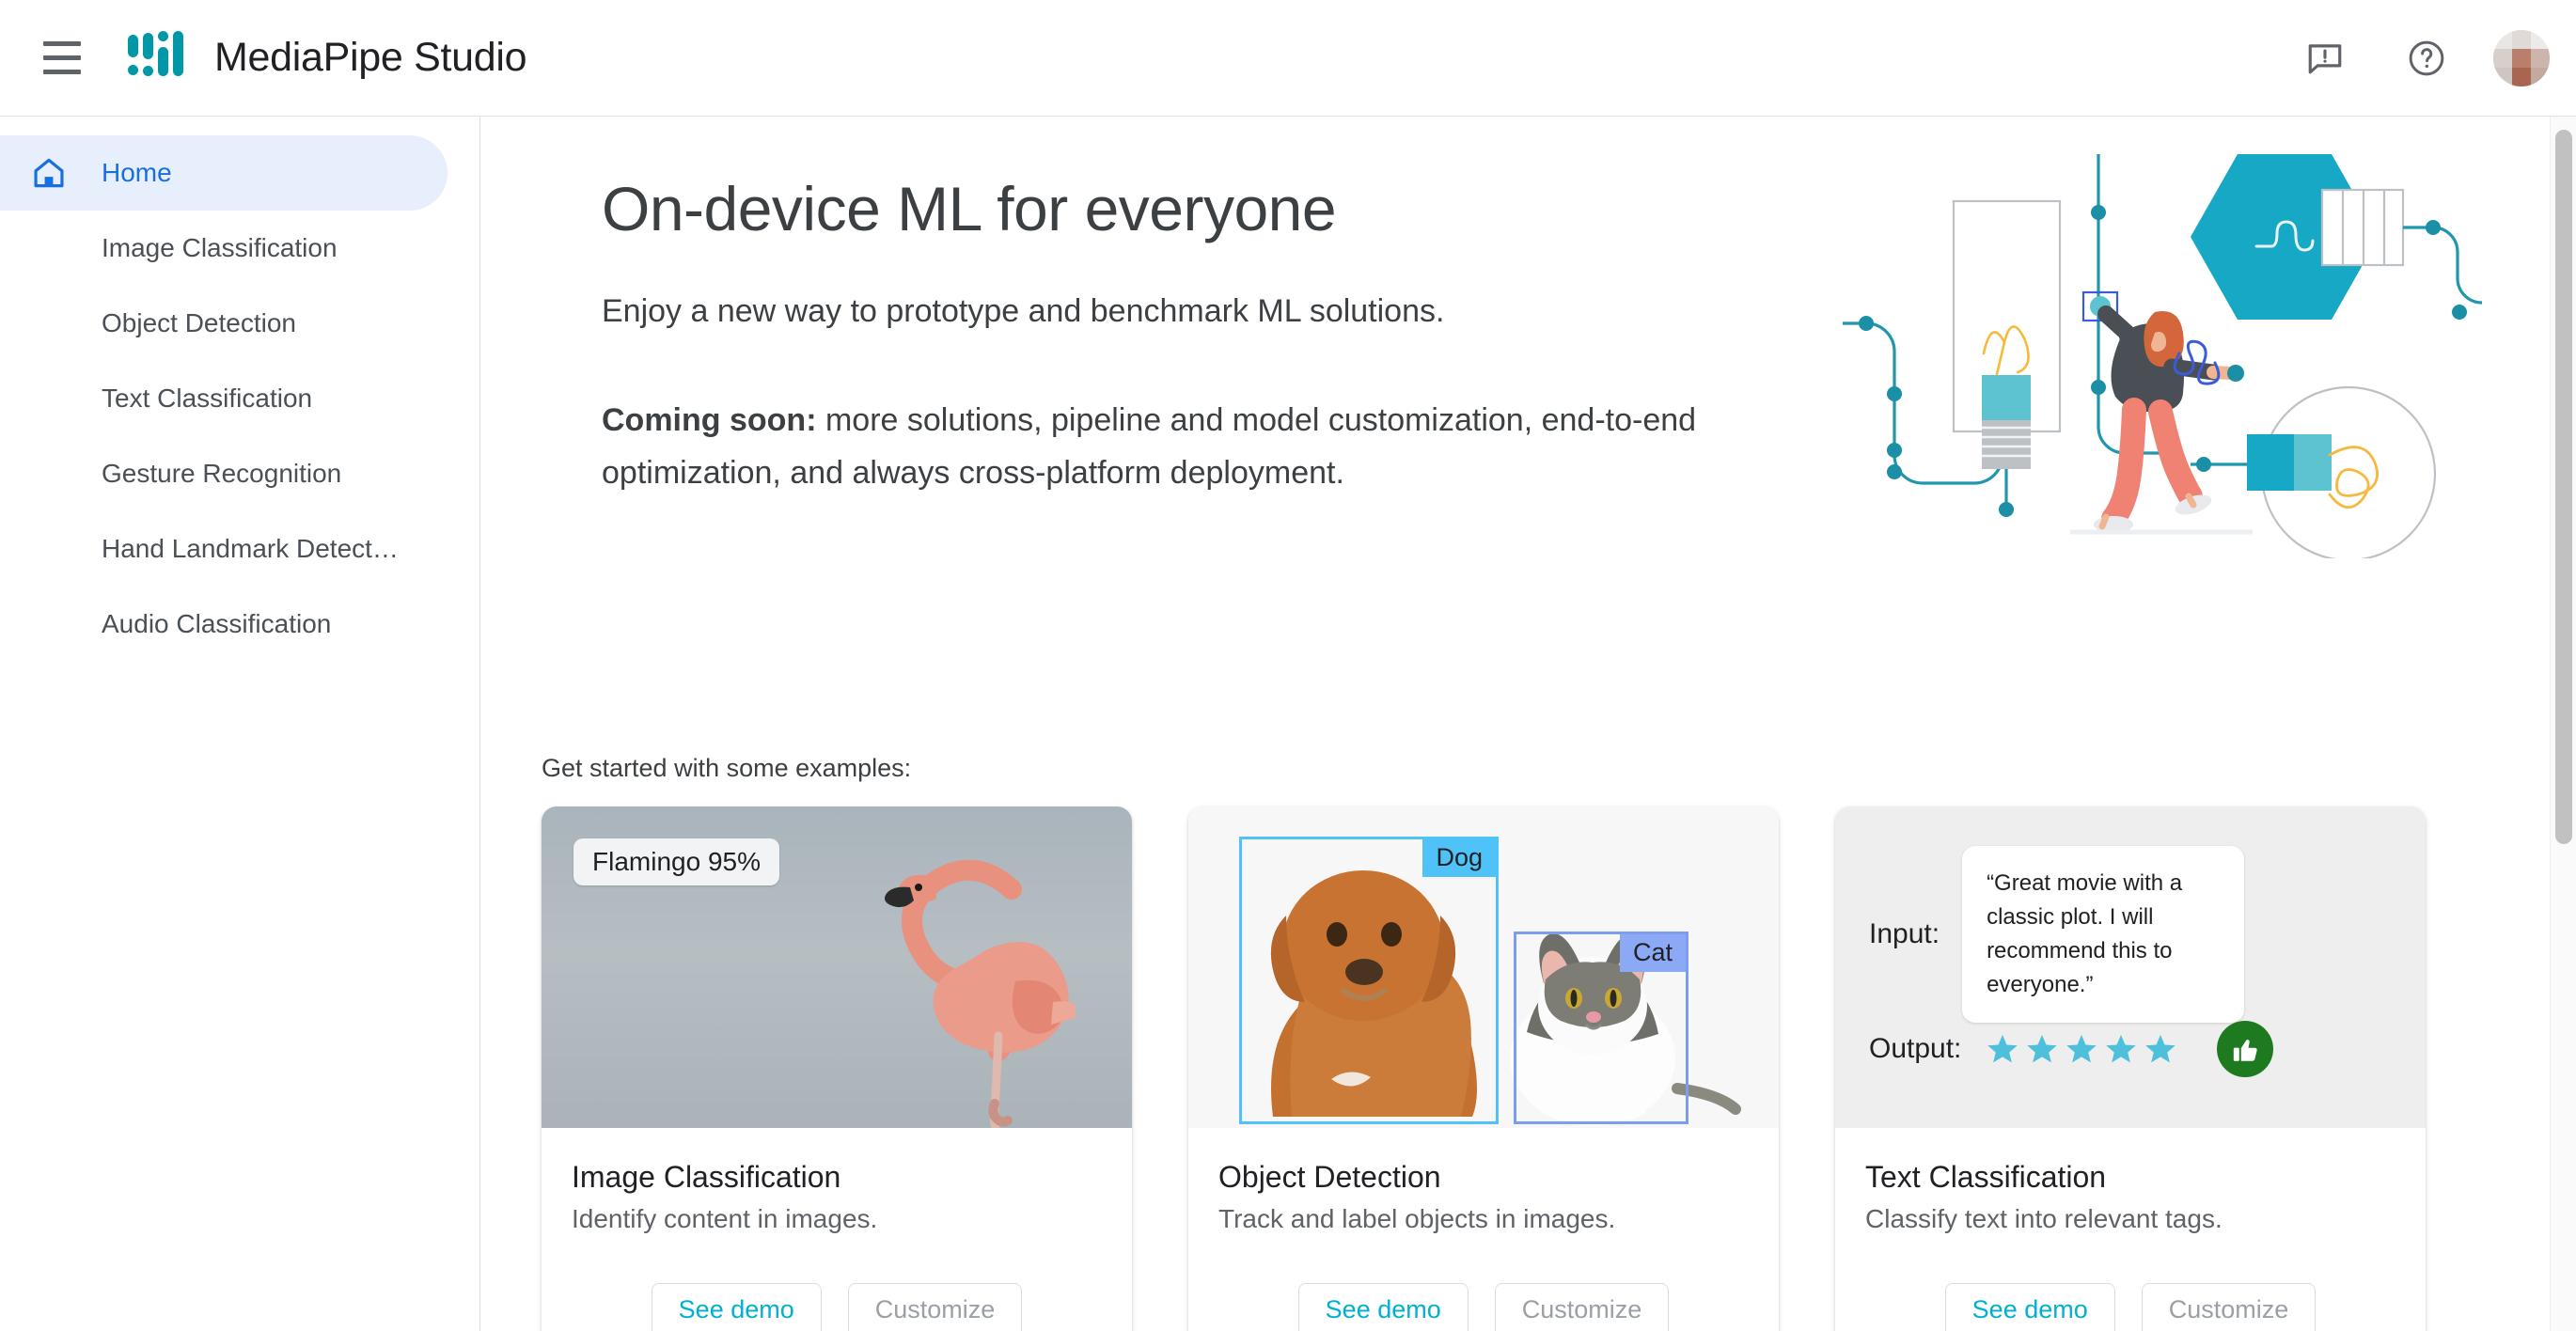 This screenshot has width=2576, height=1331. Describe the element at coordinates (137, 172) in the screenshot. I see `sidebar-item-label: Home` at that location.